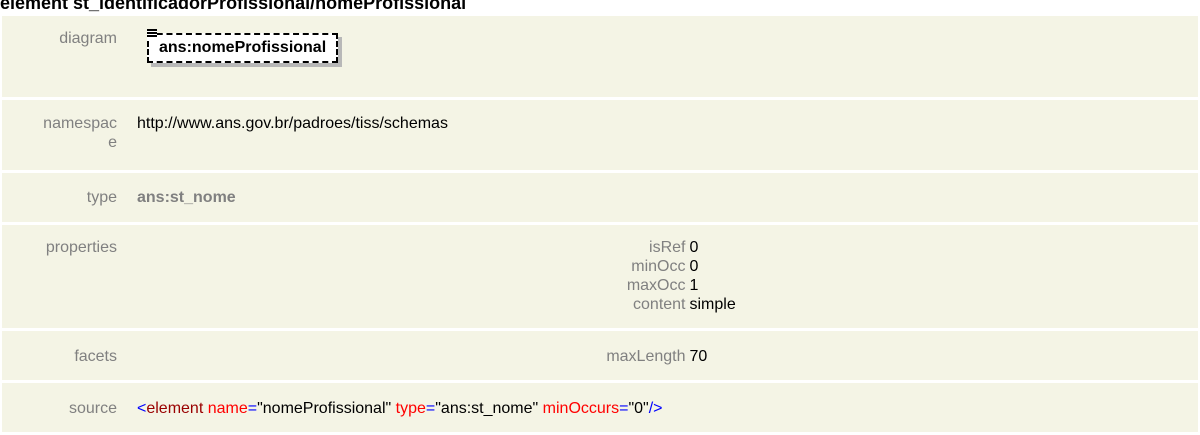 This screenshot has height=435, width=1200. What do you see at coordinates (80, 123) in the screenshot?
I see `namespace-label-line1: namespac` at bounding box center [80, 123].